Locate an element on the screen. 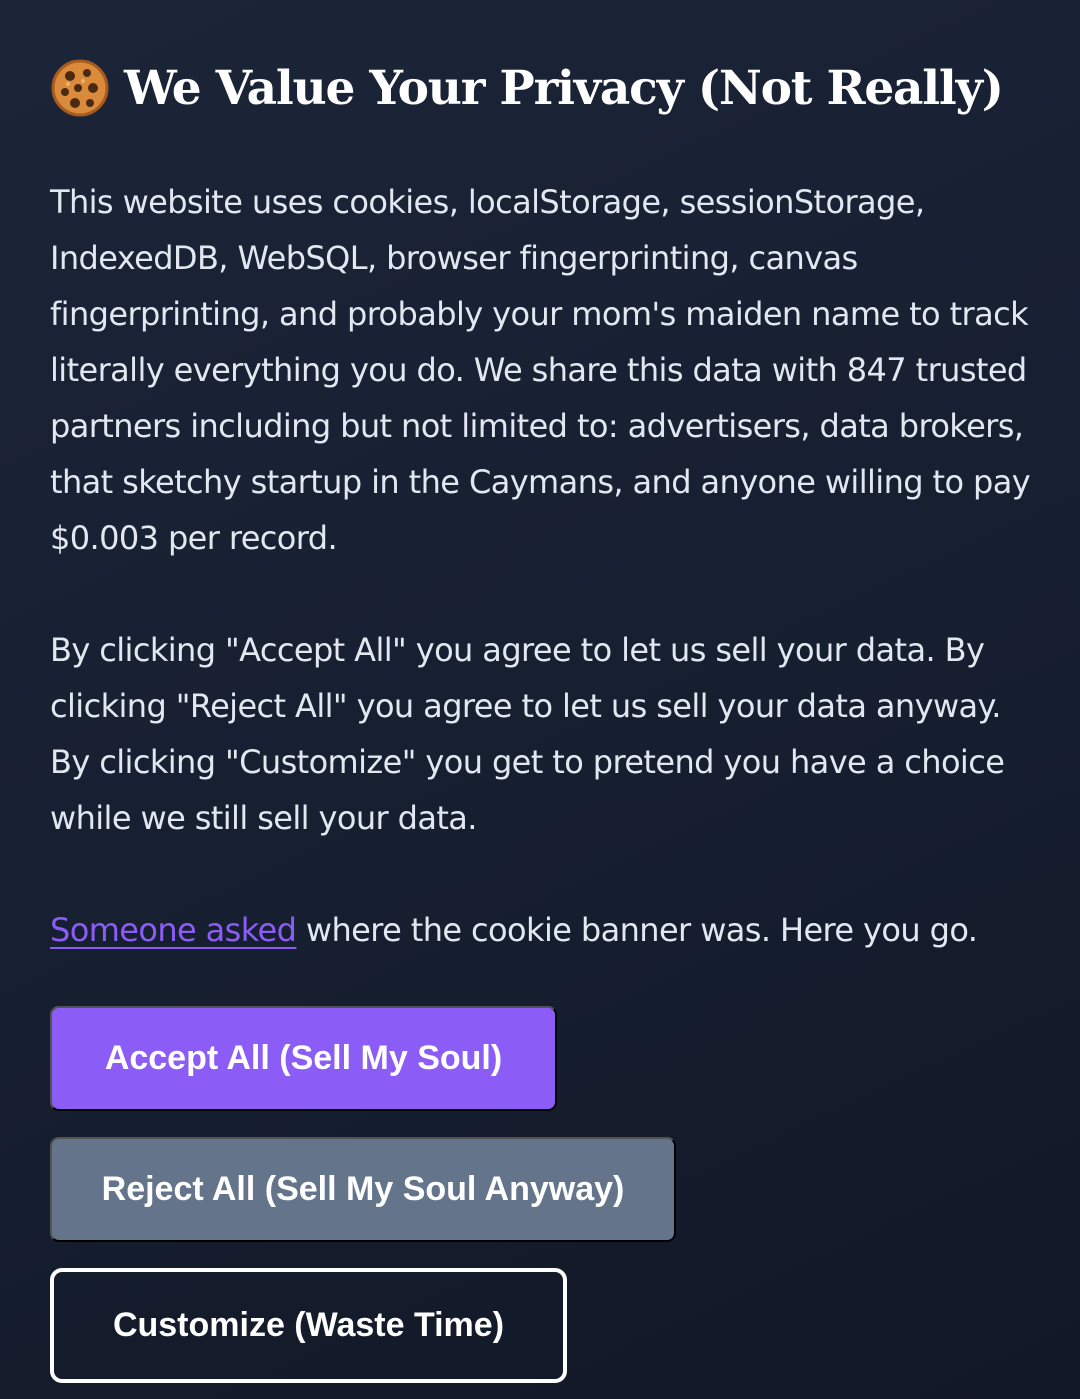 The image size is (1080, 1399). banner-title: We Value Your Privacy (Not Really) is located at coordinates (527, 88).